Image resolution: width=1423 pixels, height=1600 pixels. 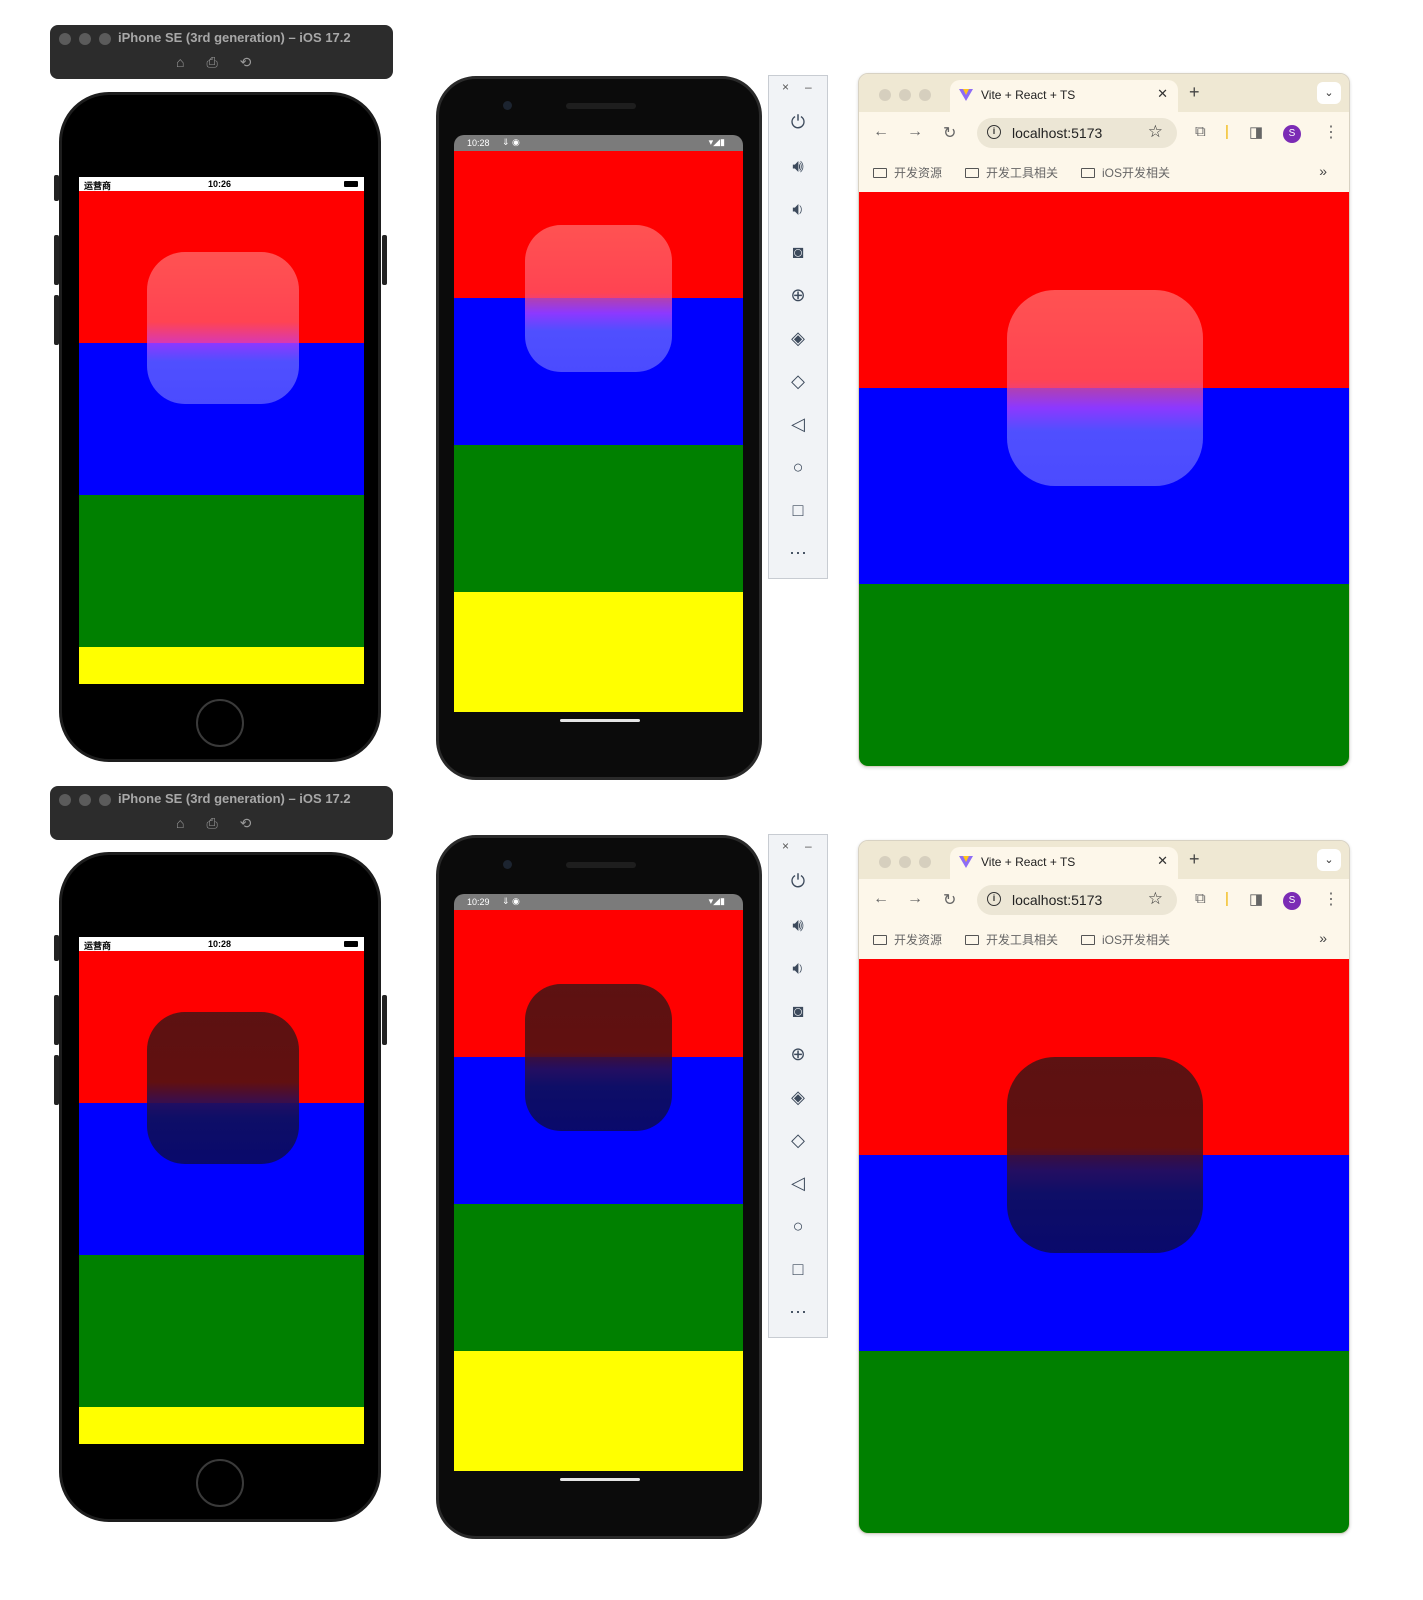 What do you see at coordinates (478, 902) in the screenshot?
I see `status-time: 10:29` at bounding box center [478, 902].